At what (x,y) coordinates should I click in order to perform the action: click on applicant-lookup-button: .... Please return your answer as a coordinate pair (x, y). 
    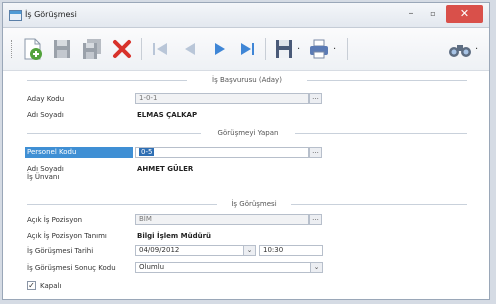
    Looking at the image, I should click on (315, 98).